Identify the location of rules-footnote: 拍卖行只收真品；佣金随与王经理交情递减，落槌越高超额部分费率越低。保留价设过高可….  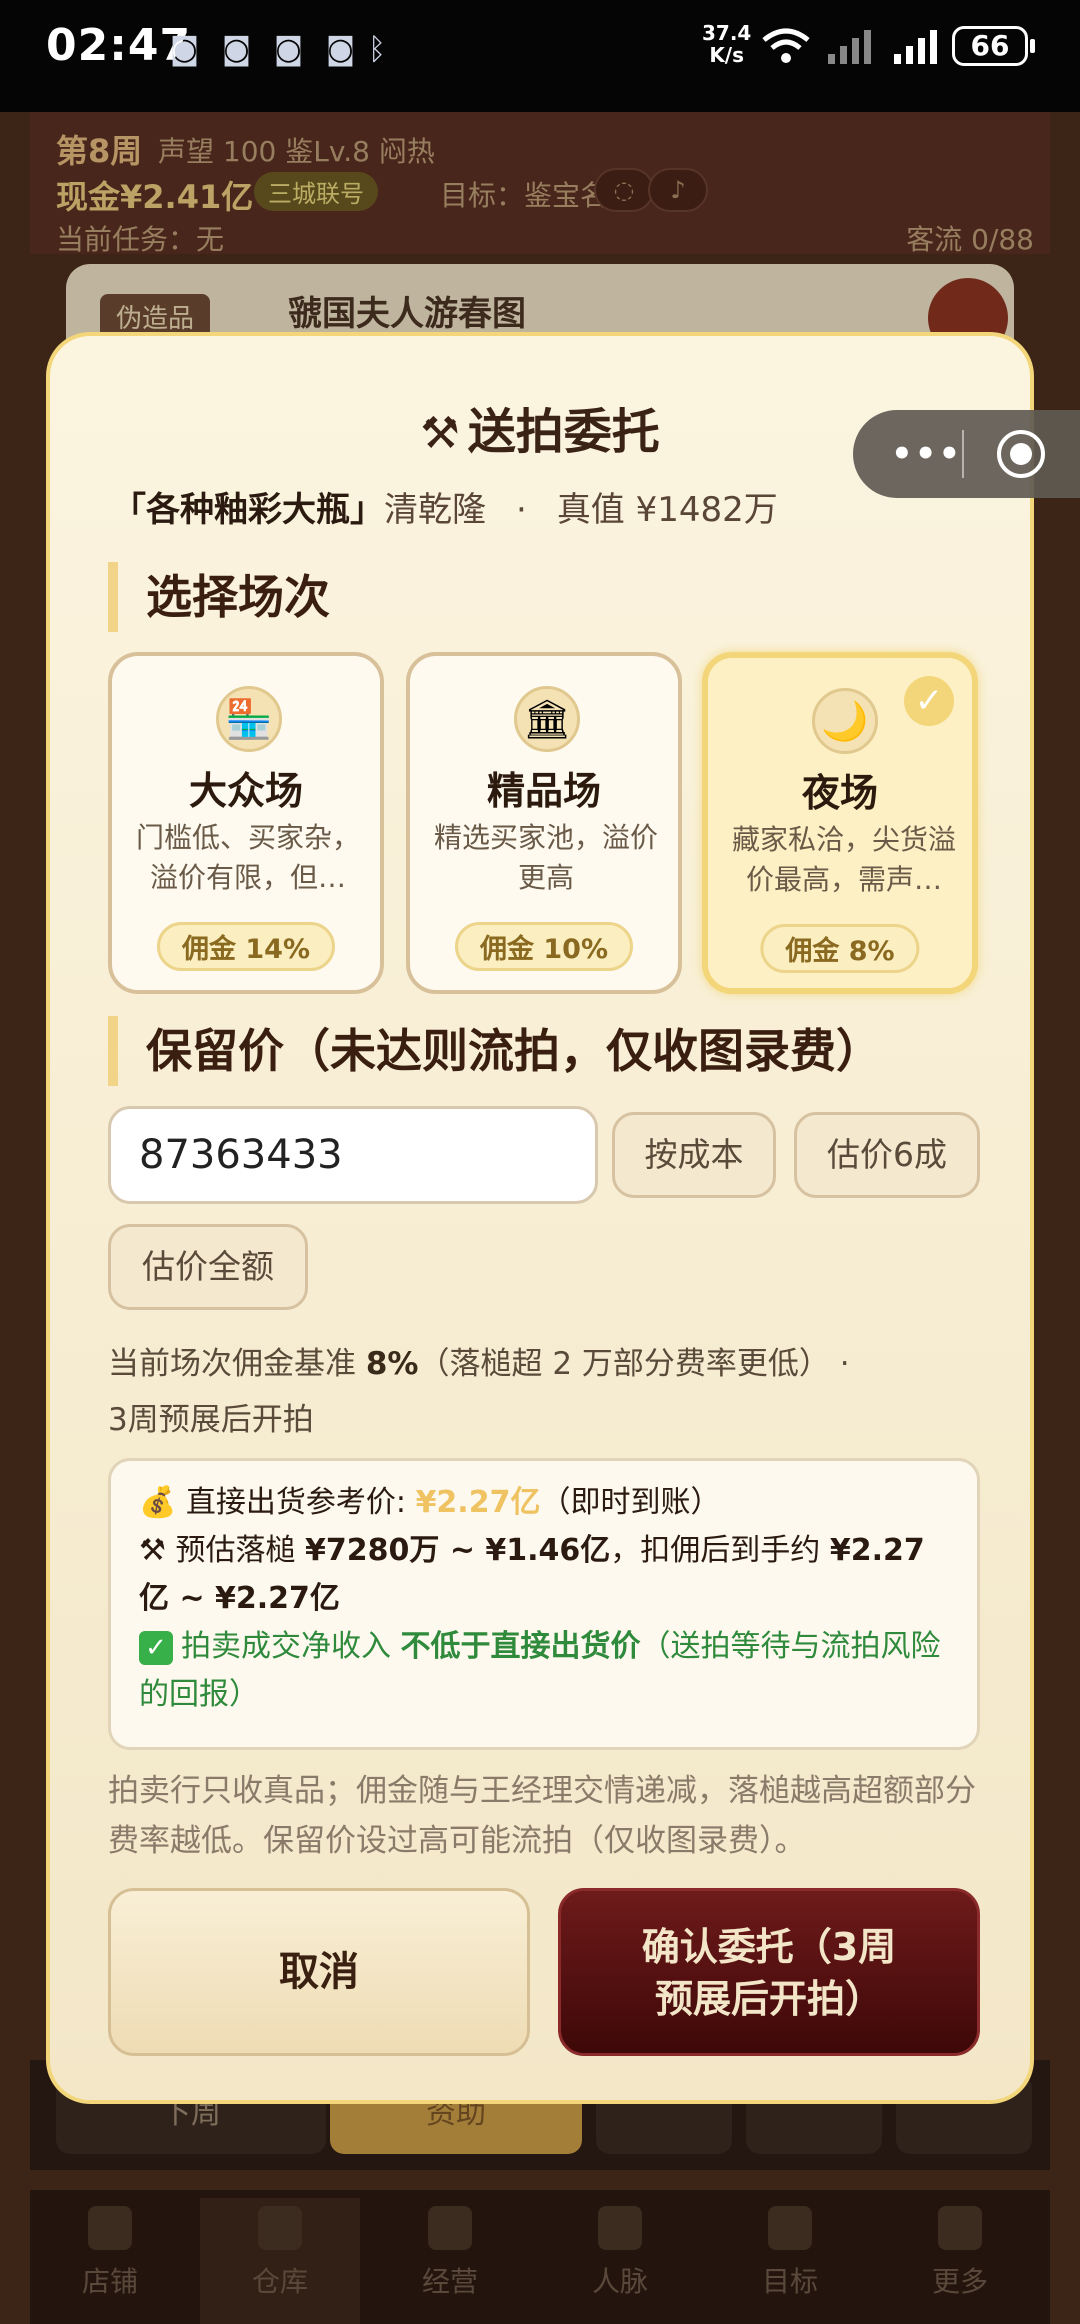
(542, 1816).